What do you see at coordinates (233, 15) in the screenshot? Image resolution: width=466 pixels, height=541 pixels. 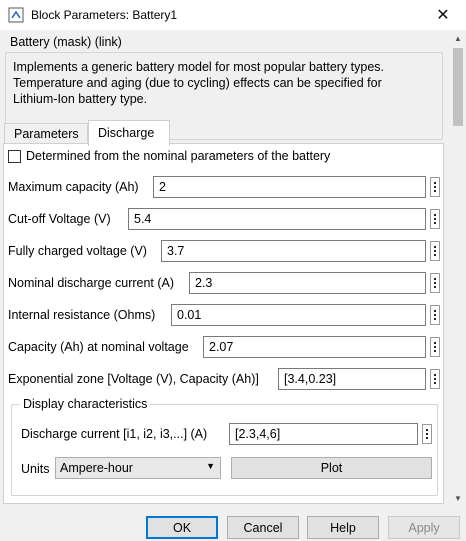 I see `title-bar: Block Parameters: Battery1 ✕` at bounding box center [233, 15].